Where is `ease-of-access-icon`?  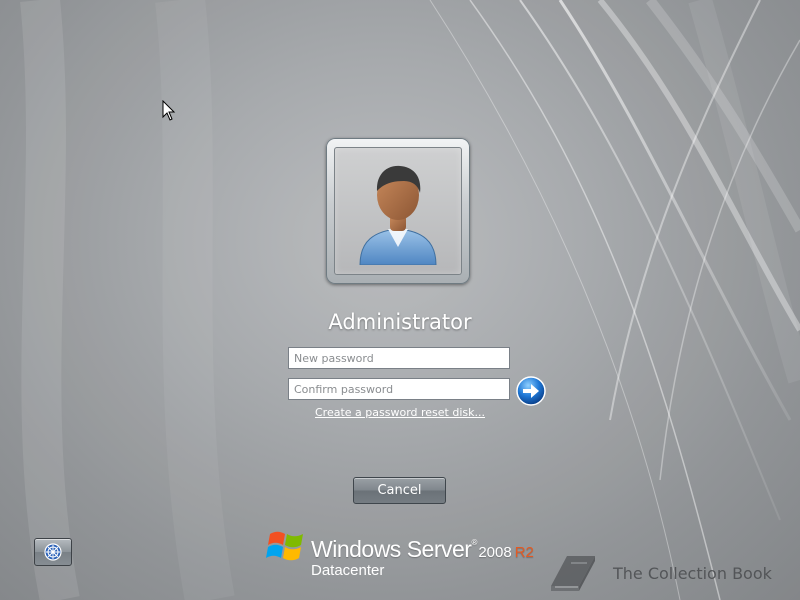 ease-of-access-icon is located at coordinates (53, 552).